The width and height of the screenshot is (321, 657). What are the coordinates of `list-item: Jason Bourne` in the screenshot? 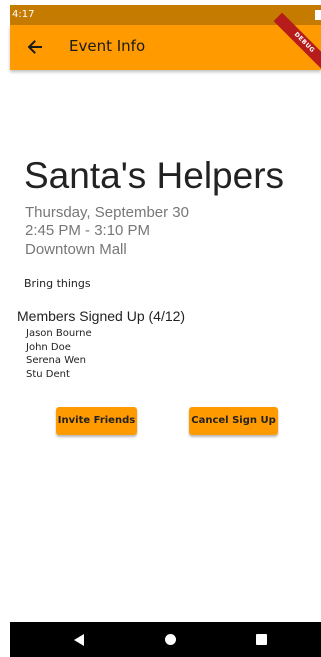 It's located at (59, 333).